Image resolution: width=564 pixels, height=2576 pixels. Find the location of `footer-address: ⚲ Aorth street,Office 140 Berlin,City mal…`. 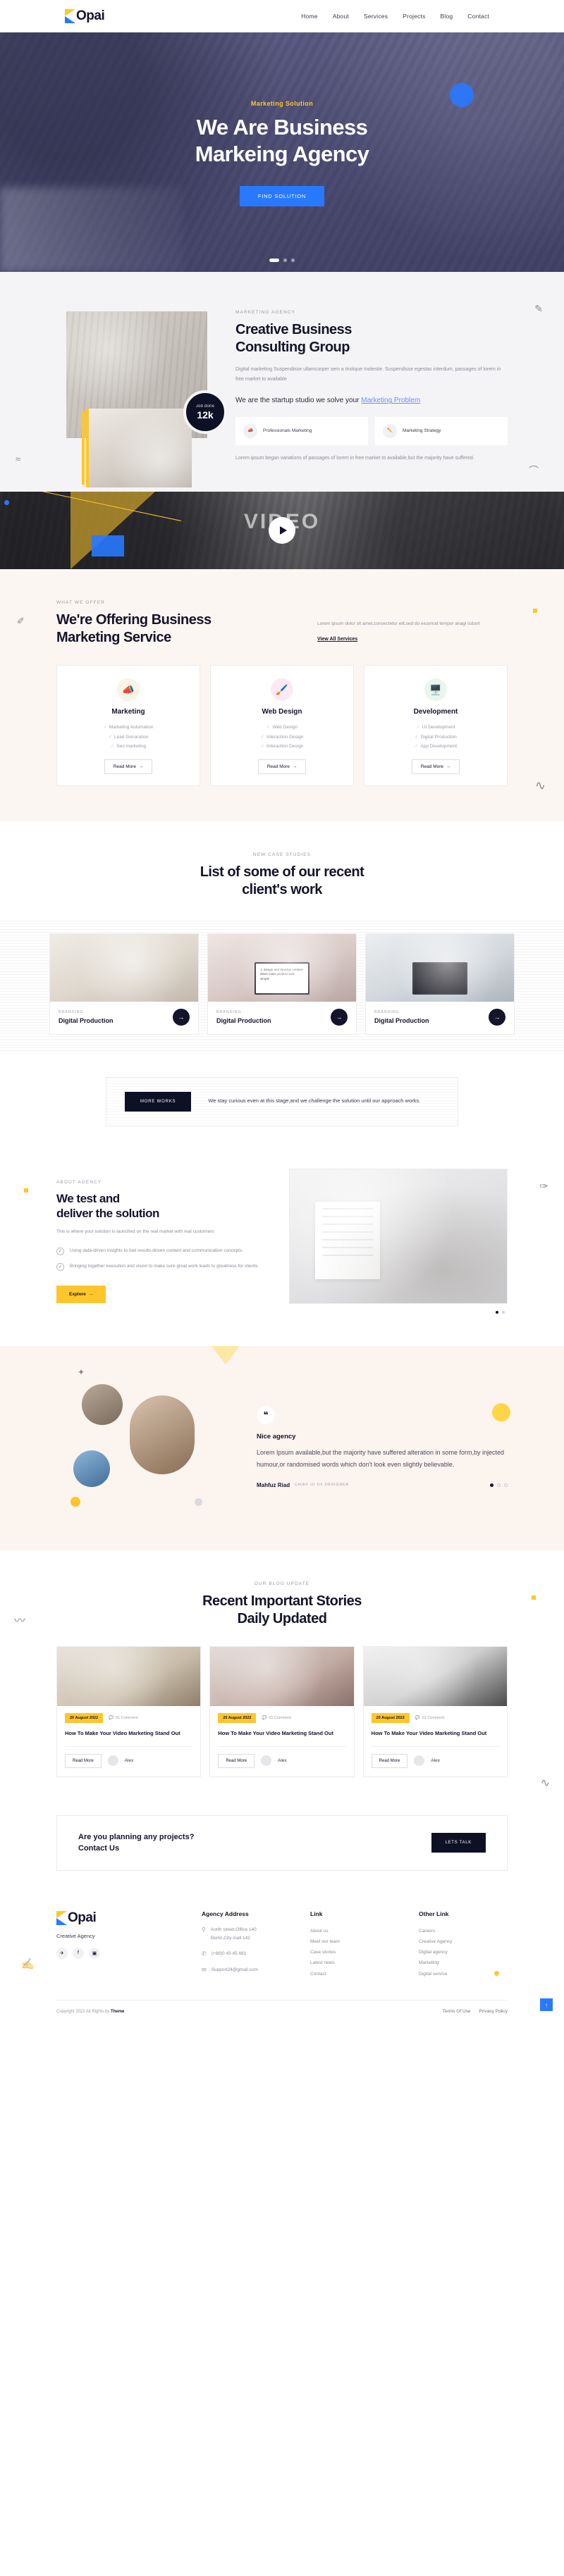

footer-address: ⚲ Aorth street,Office 140 Berlin,City mal… is located at coordinates (246, 1934).